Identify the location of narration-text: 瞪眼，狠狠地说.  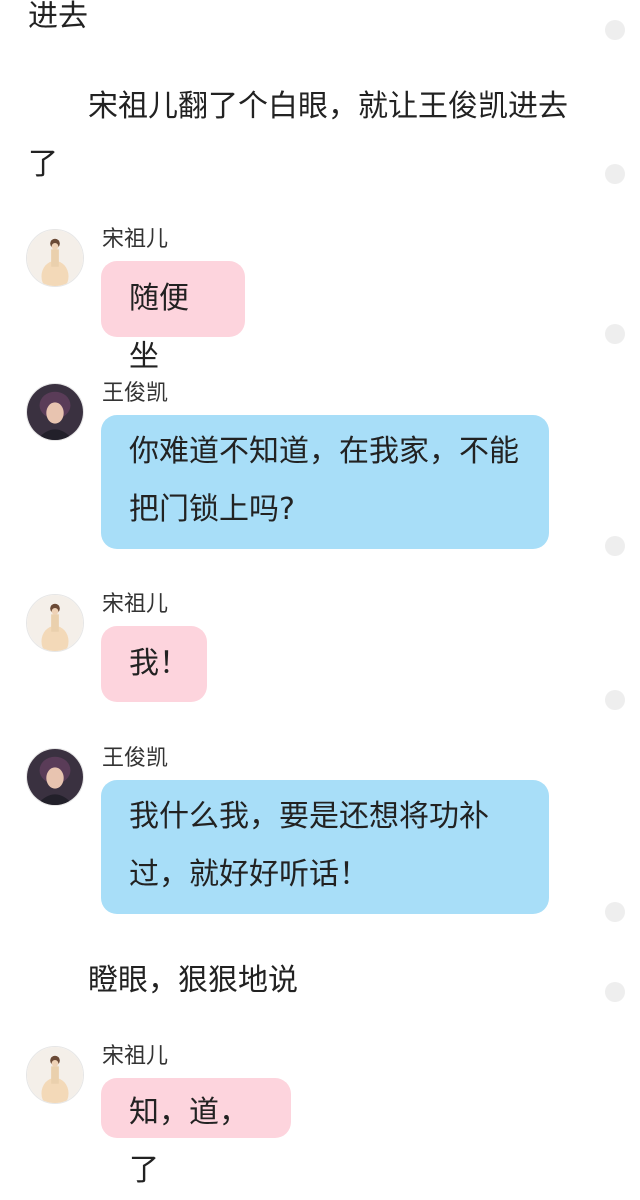
(193, 980).